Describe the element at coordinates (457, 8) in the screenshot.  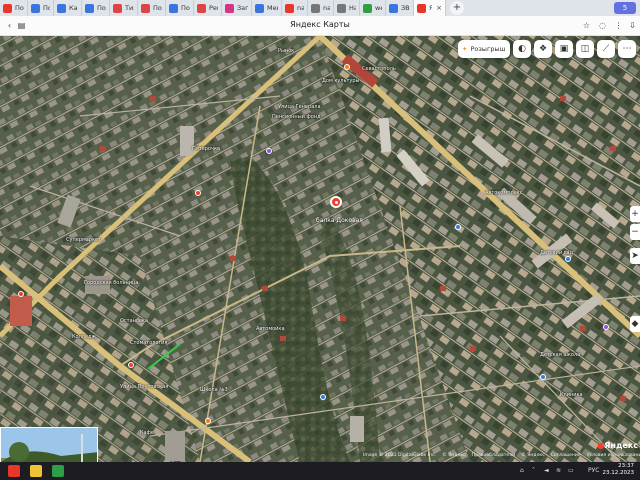
I see `new-tab-button: +` at that location.